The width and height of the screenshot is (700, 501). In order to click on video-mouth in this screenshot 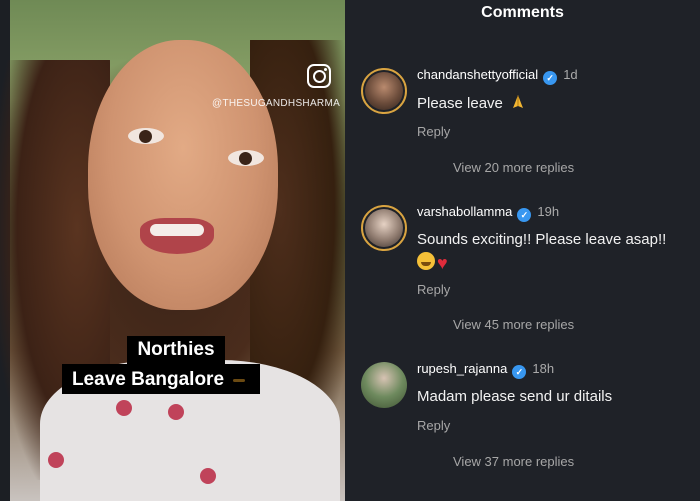, I will do `click(177, 236)`.